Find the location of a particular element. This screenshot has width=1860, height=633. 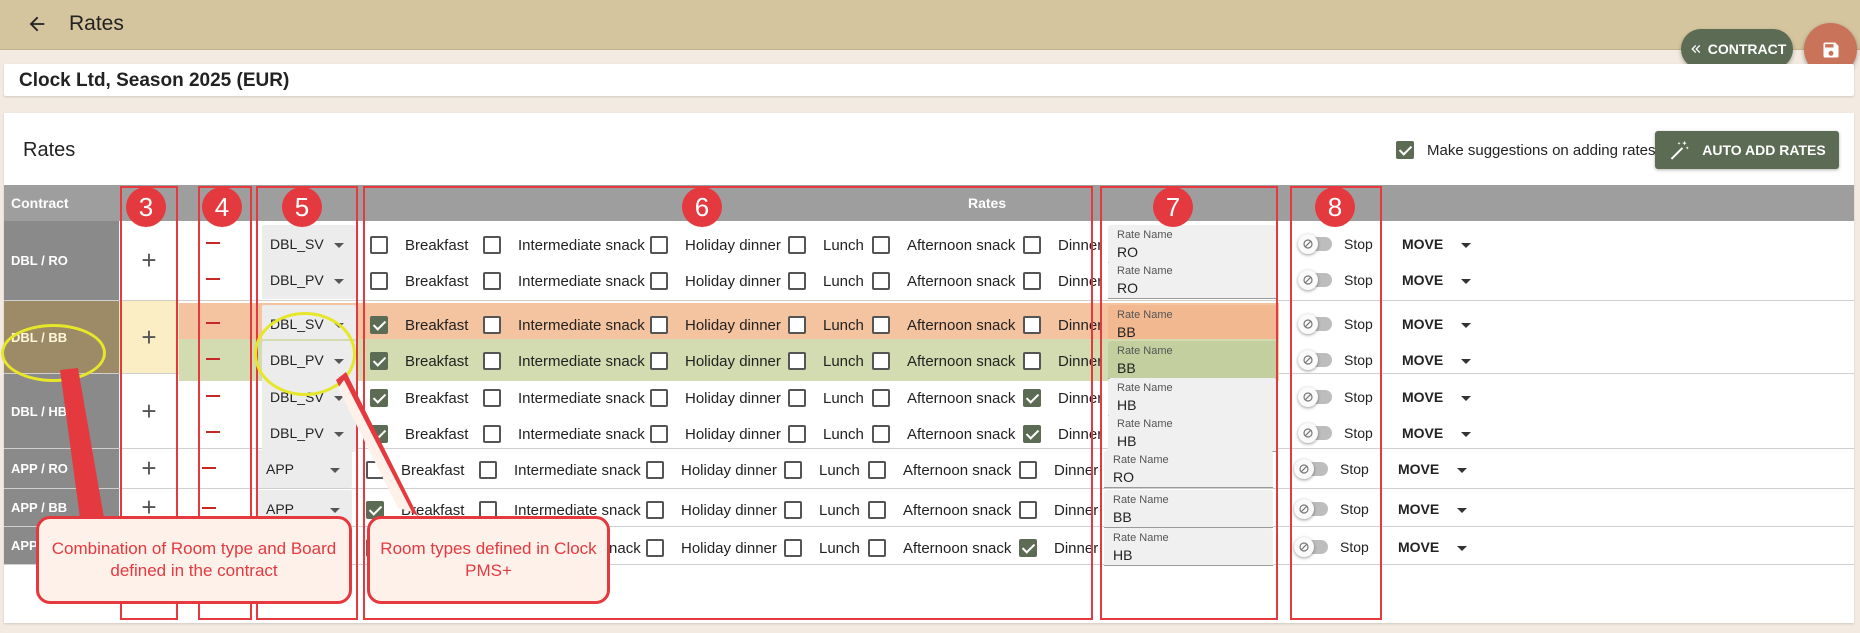

callout-pointer-right-fill is located at coordinates (375, 446).